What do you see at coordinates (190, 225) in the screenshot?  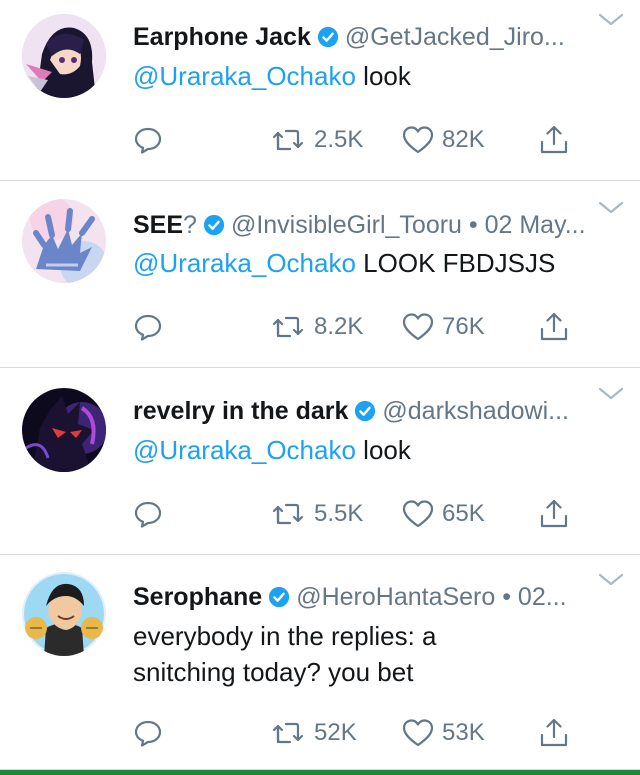 I see `display-name-suffix: ?` at bounding box center [190, 225].